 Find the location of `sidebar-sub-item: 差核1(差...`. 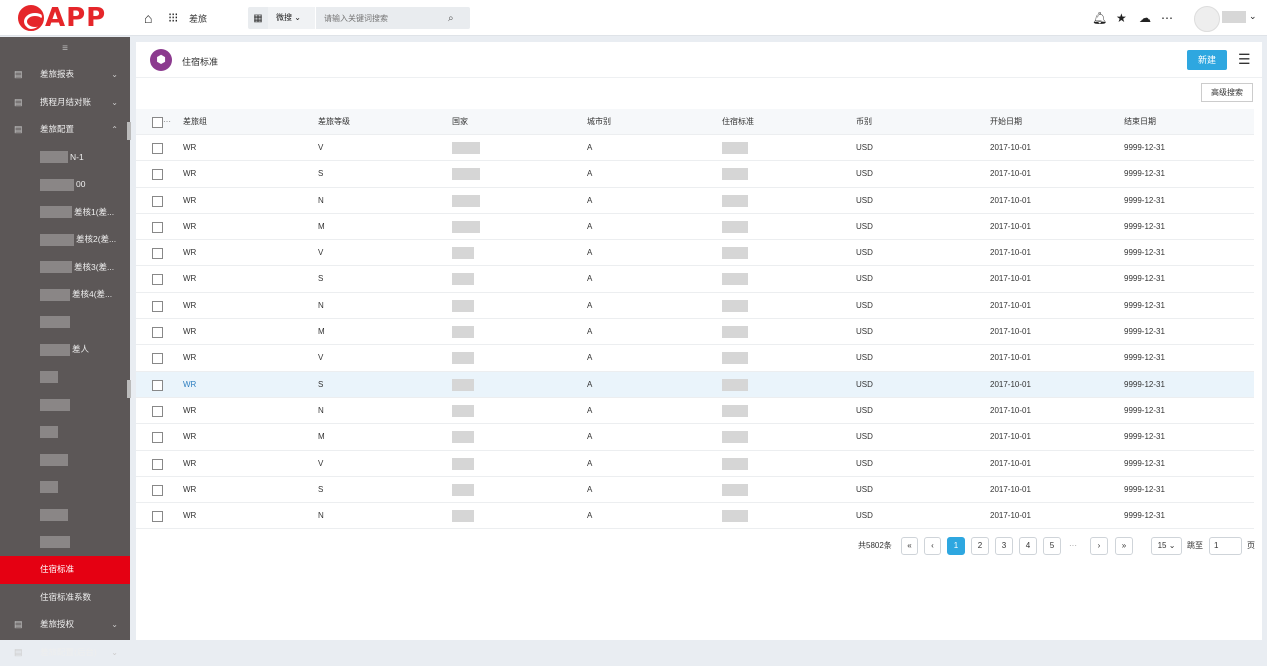

sidebar-sub-item: 差核1(差... is located at coordinates (65, 213).